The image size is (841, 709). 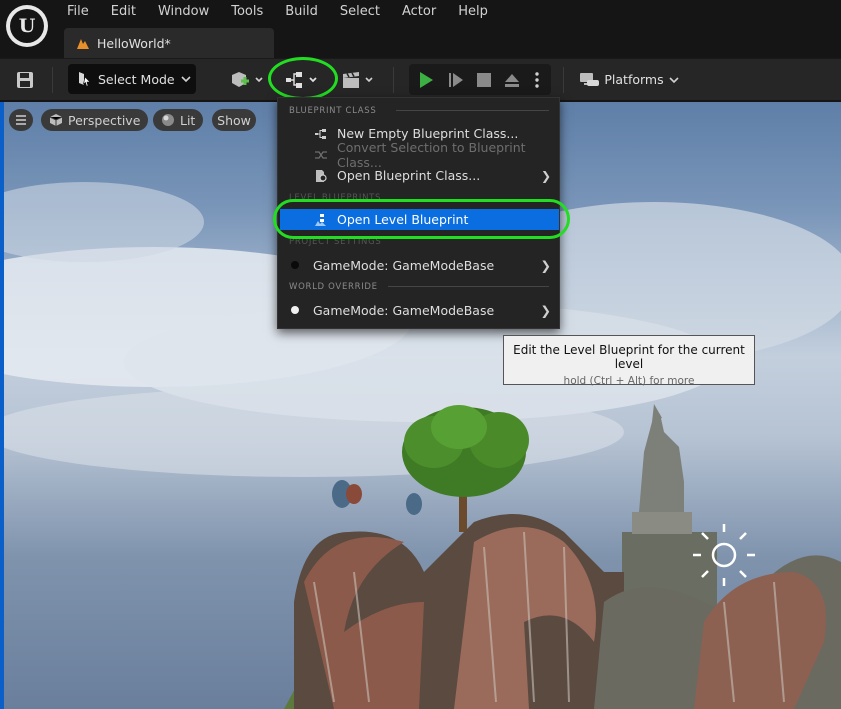 I want to click on section-header-blueprint-class: BLUEPRINT CLASS, so click(x=333, y=111).